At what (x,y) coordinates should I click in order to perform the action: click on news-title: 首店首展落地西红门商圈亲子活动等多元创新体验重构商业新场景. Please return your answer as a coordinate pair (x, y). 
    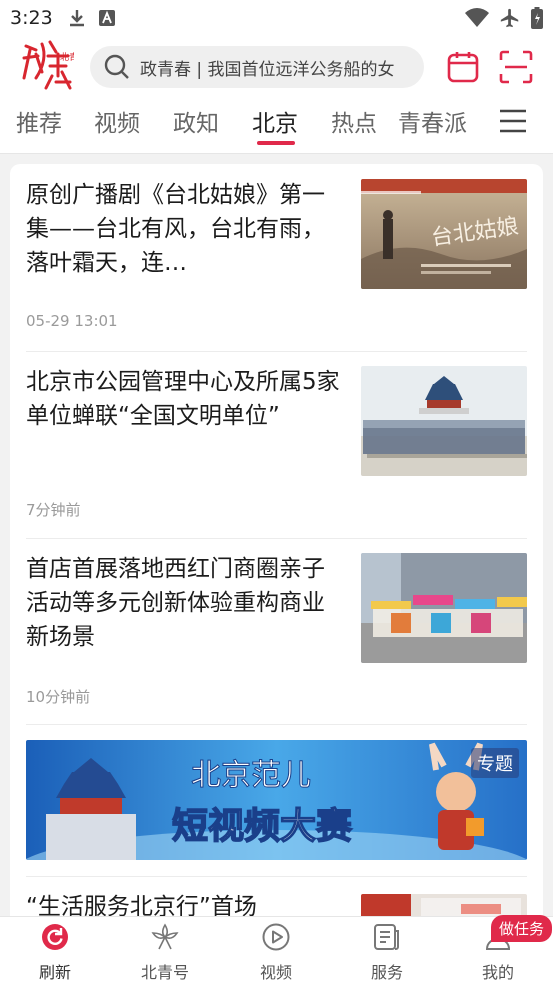
    Looking at the image, I should click on (175, 603).